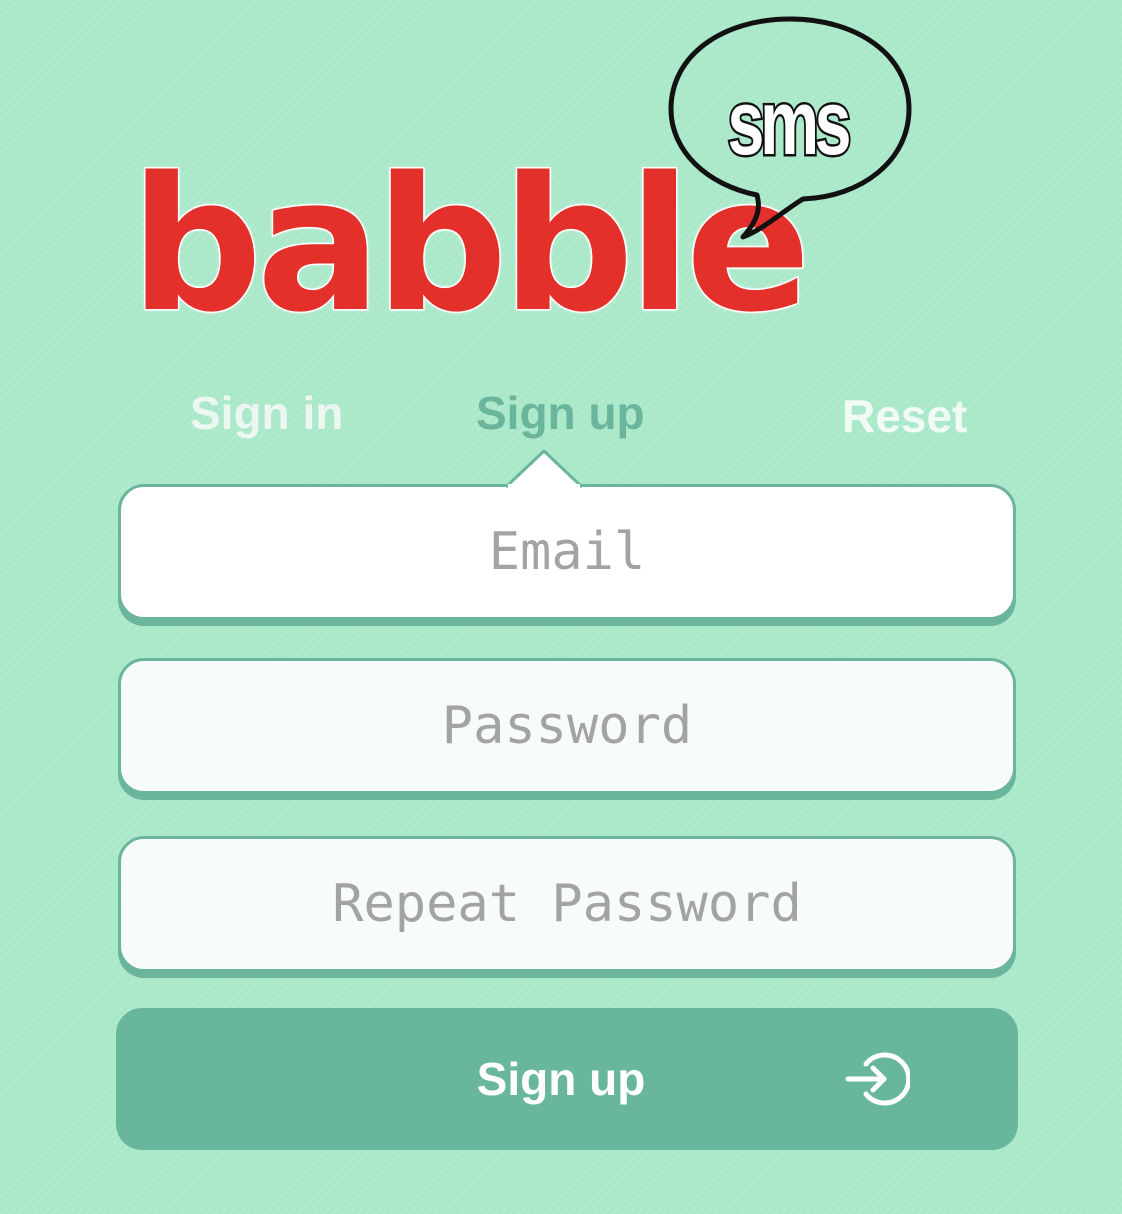 Image resolution: width=1122 pixels, height=1214 pixels. What do you see at coordinates (877, 1079) in the screenshot?
I see `sign-in-arrow-icon` at bounding box center [877, 1079].